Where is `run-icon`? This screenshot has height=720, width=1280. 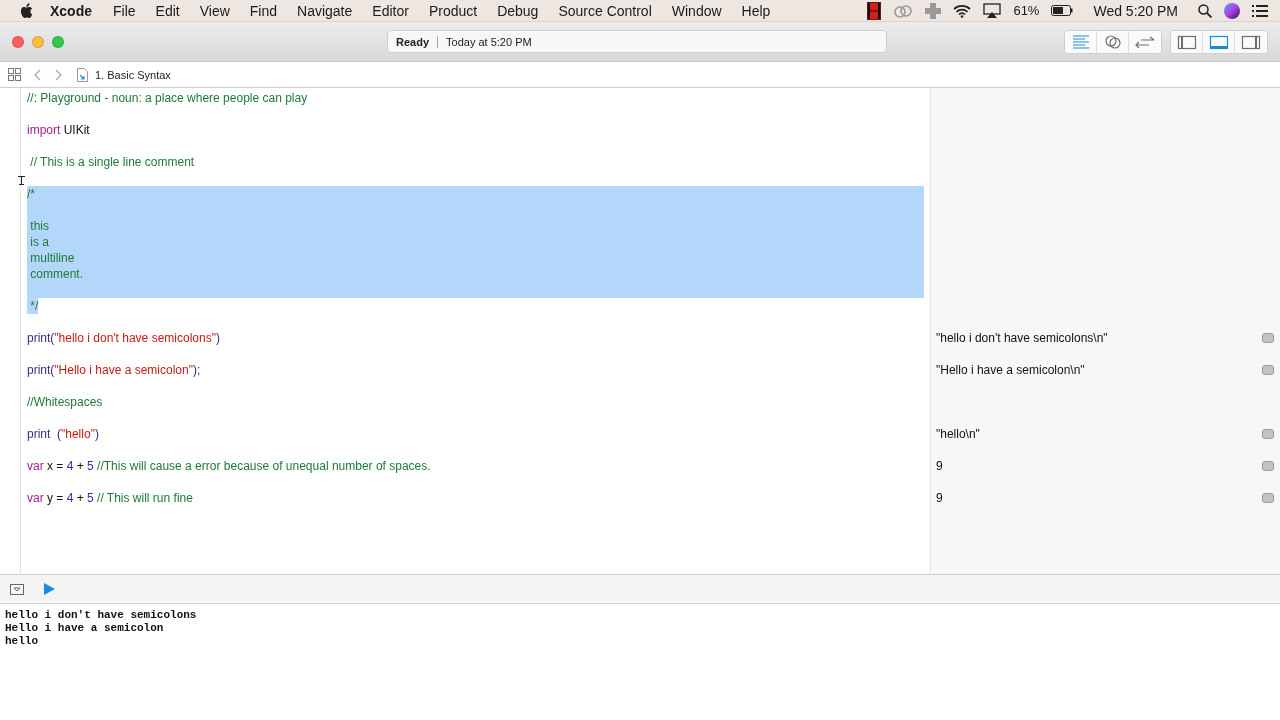
run-icon is located at coordinates (49, 589).